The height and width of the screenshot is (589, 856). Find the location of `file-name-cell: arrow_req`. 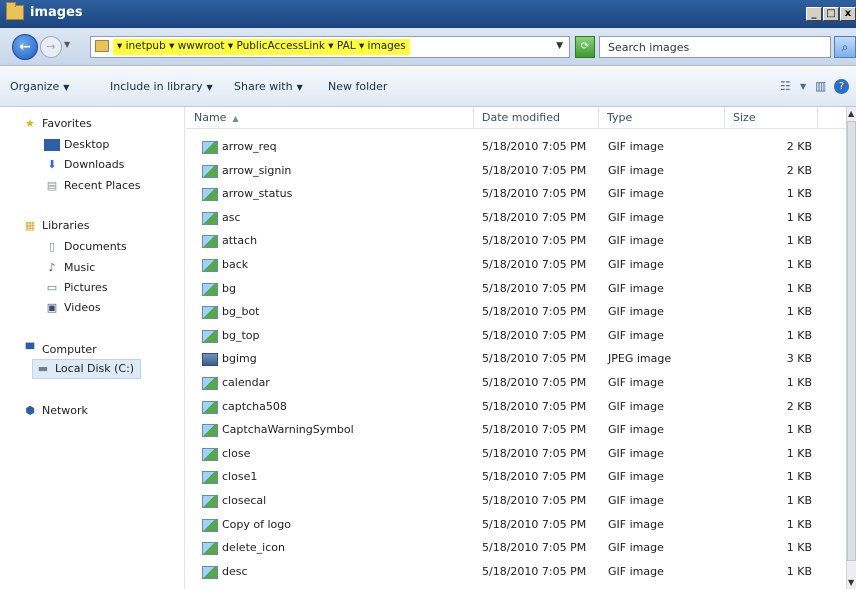

file-name-cell: arrow_req is located at coordinates (239, 147).